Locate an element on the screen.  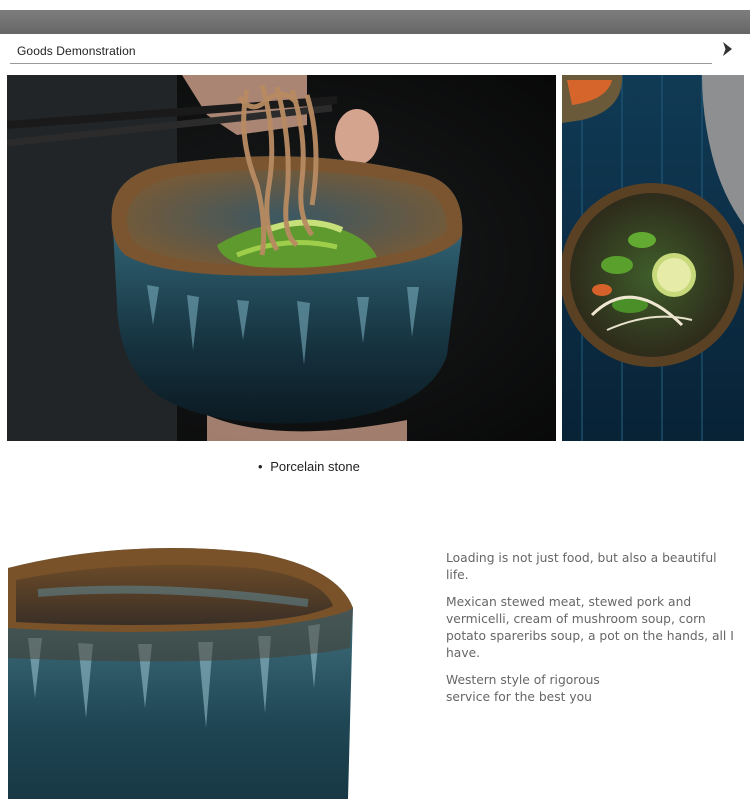
chevron-right-icon is located at coordinates (728, 49).